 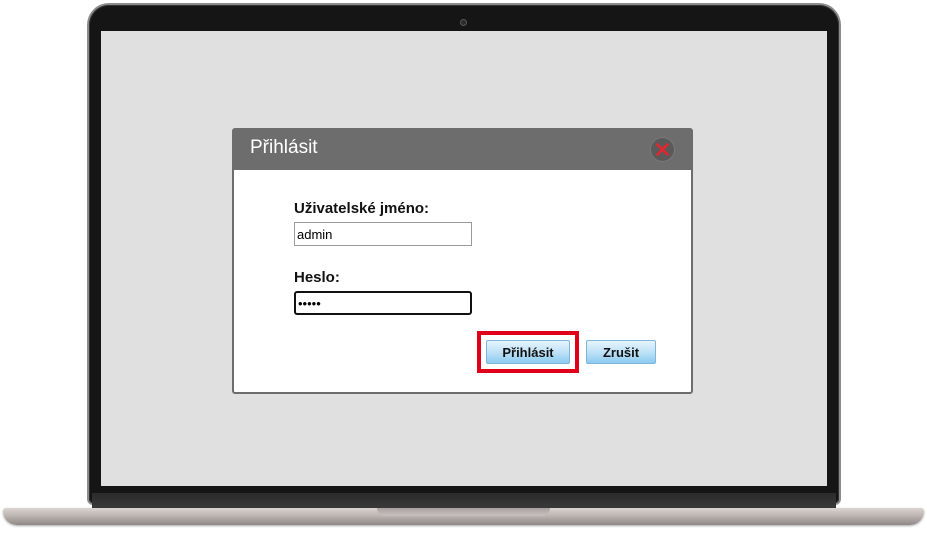 I want to click on close-button, so click(x=662, y=149).